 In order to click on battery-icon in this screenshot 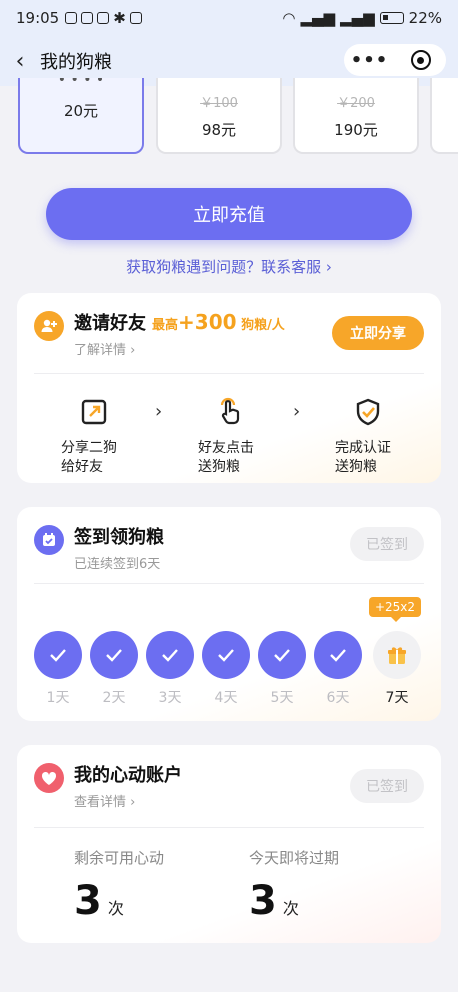, I will do `click(391, 18)`.